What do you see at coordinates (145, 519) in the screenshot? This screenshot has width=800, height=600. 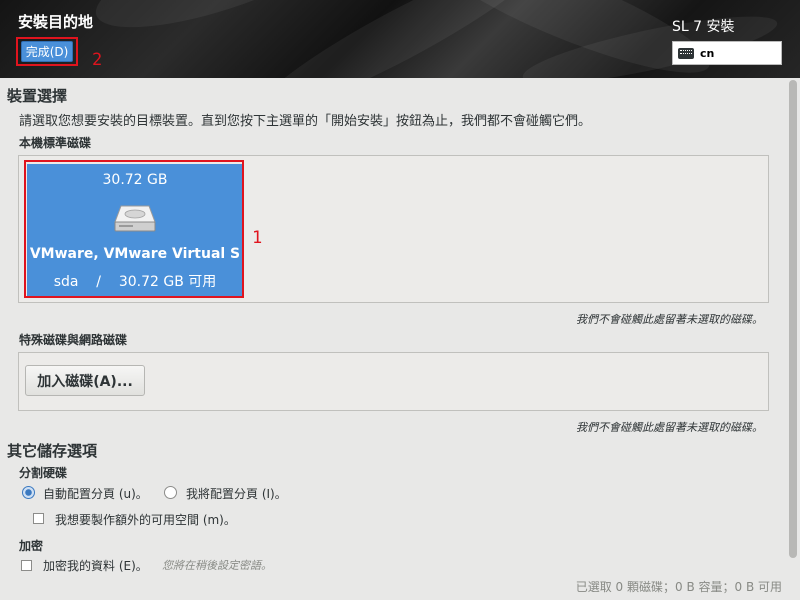 I see `extra-space-label: 我想要製作額外的可用空間 (m)。` at bounding box center [145, 519].